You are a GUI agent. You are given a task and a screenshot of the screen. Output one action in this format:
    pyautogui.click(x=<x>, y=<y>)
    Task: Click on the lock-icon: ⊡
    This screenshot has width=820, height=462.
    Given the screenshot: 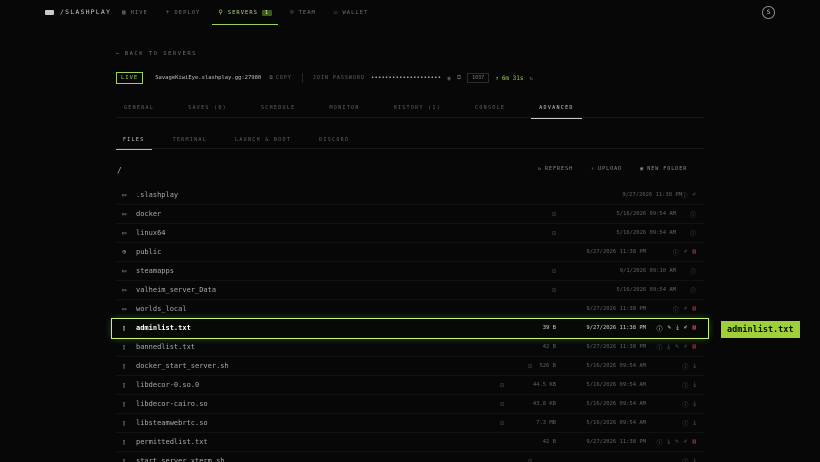 What is the action you would take?
    pyautogui.click(x=502, y=385)
    